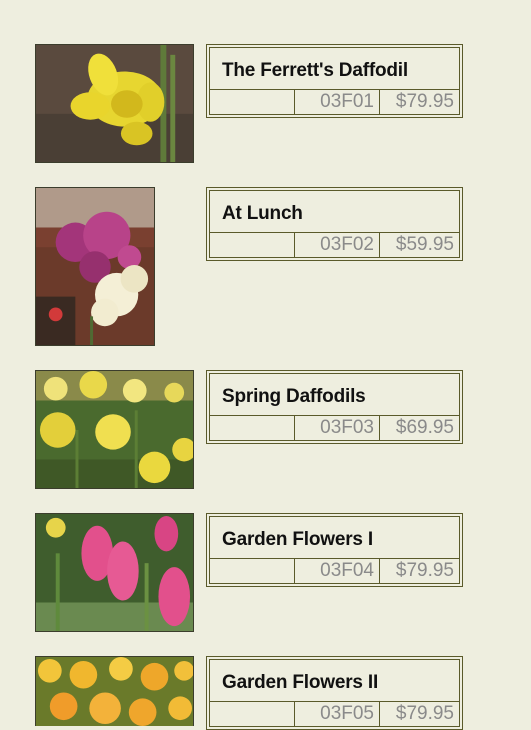  What do you see at coordinates (334, 538) in the screenshot?
I see `product-title: Garden Flowers I` at bounding box center [334, 538].